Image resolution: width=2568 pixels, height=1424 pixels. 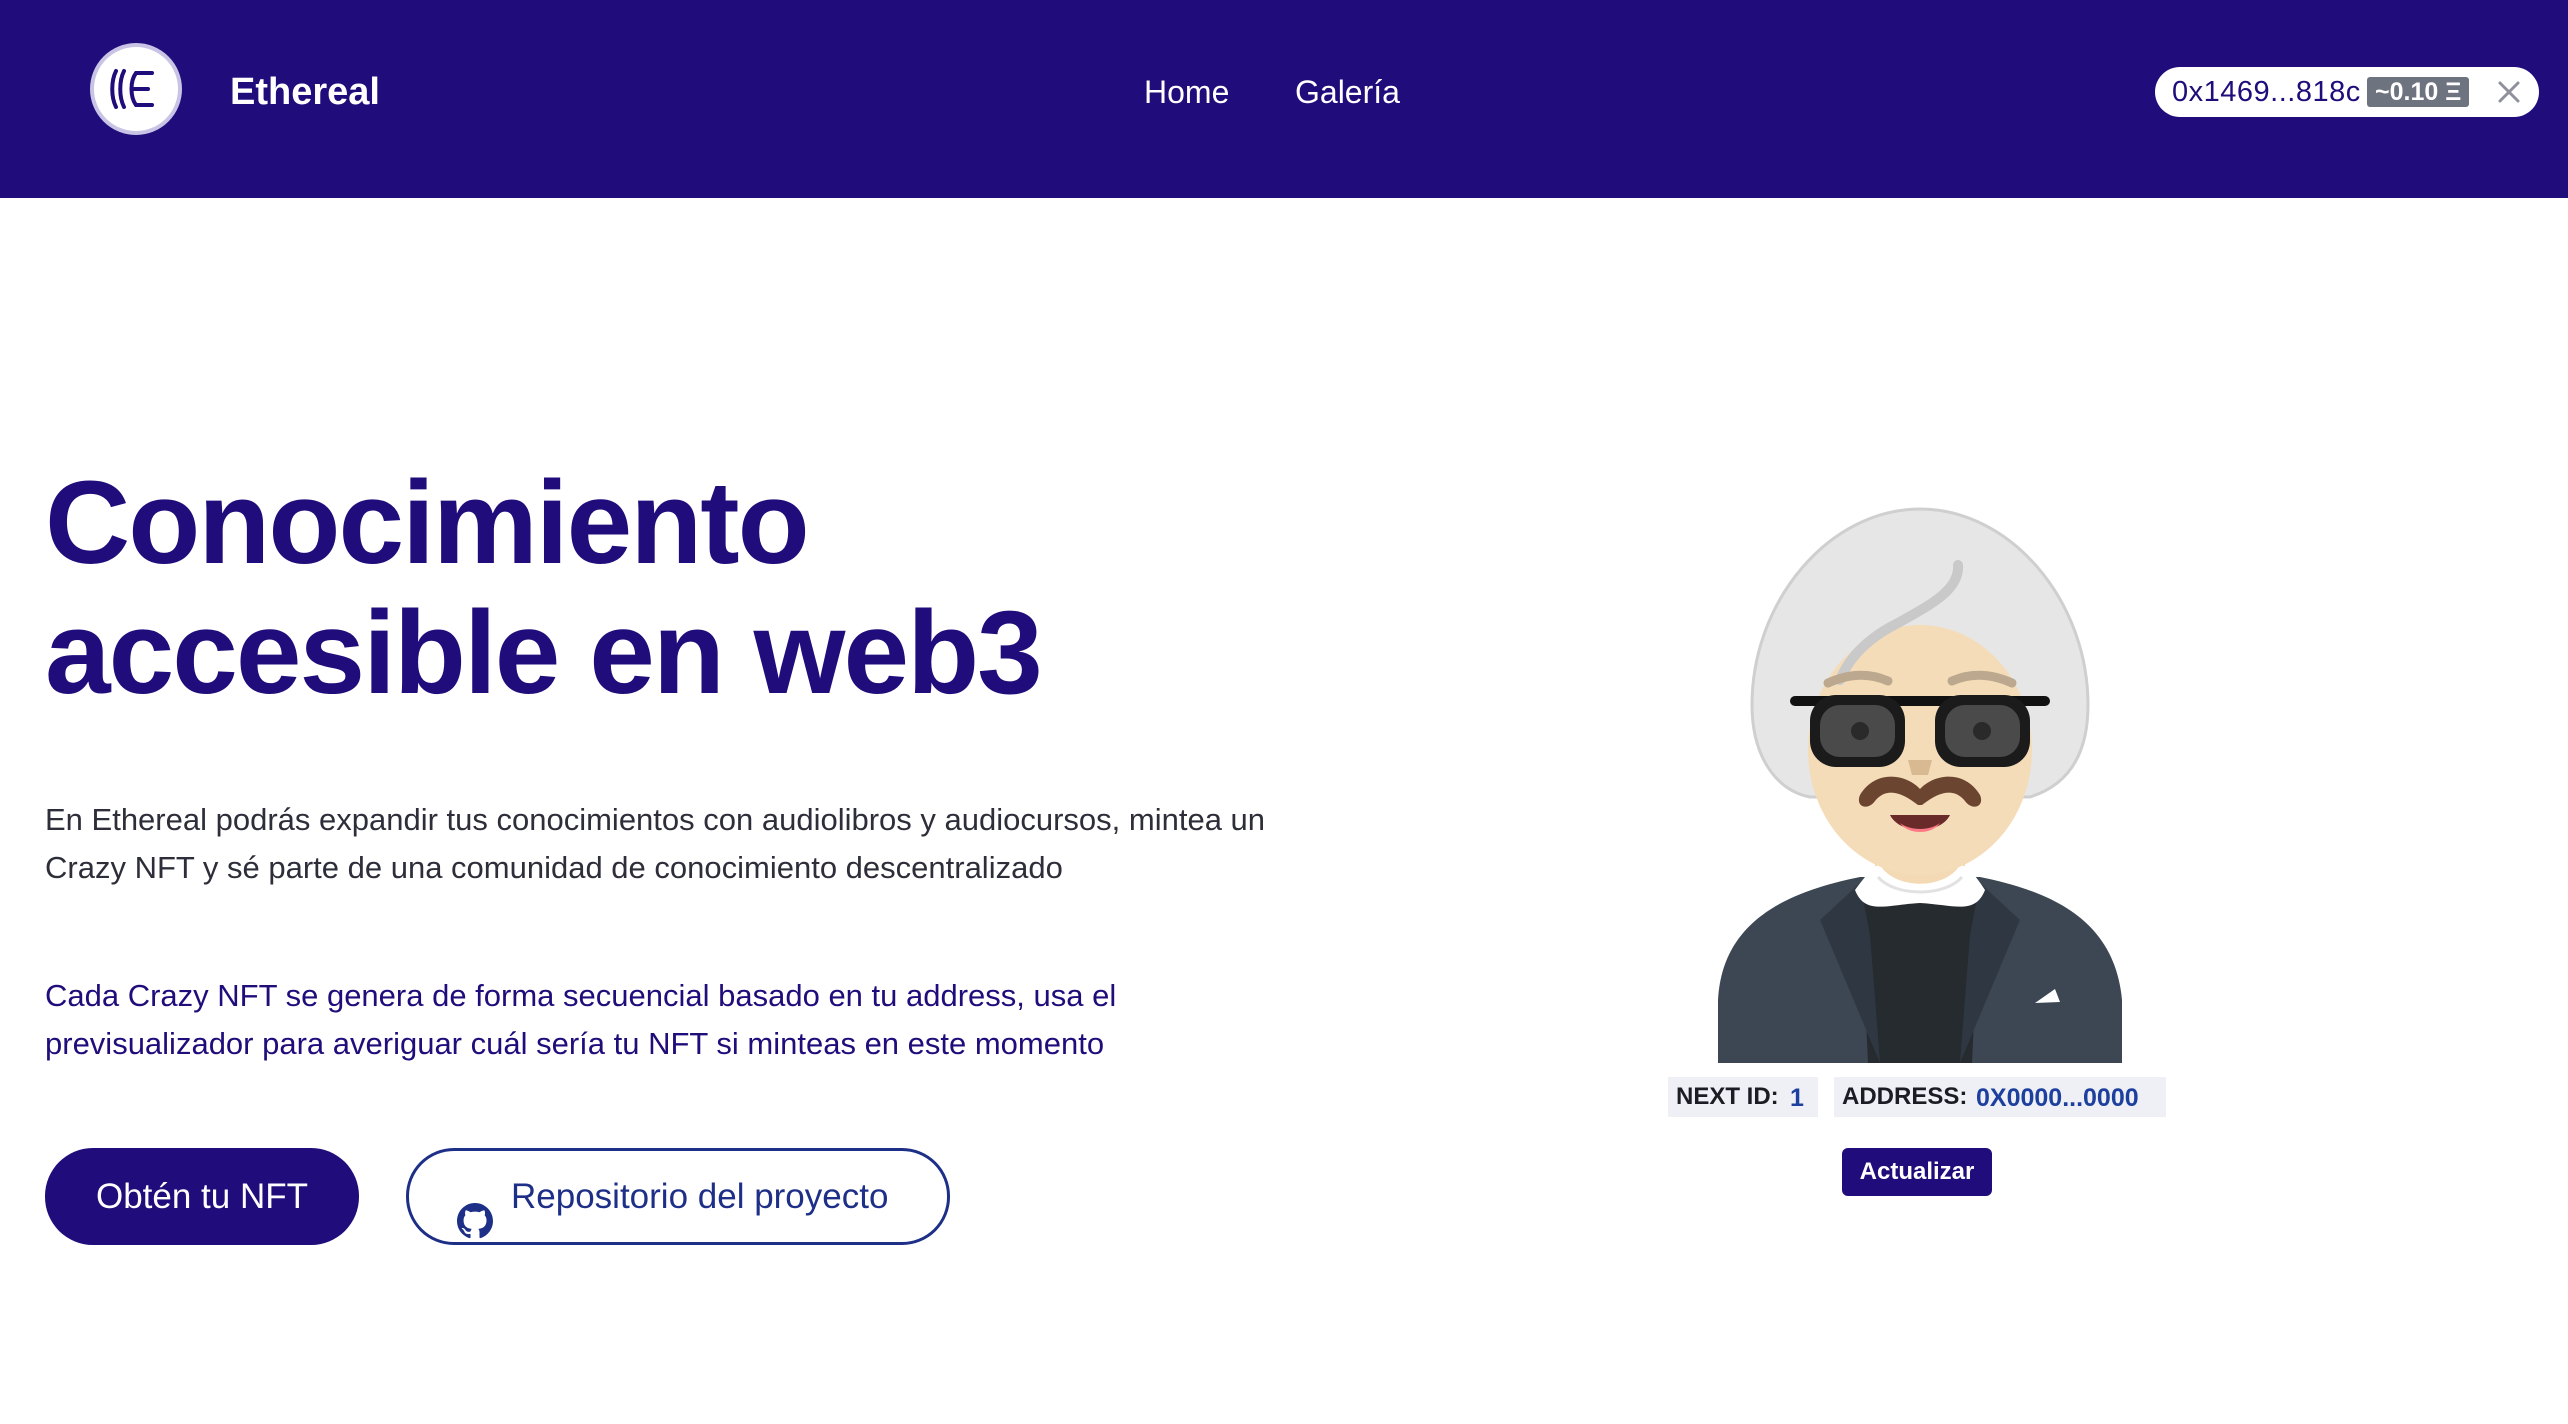 I want to click on wallet-address: 0x1469...818c, so click(x=2266, y=92).